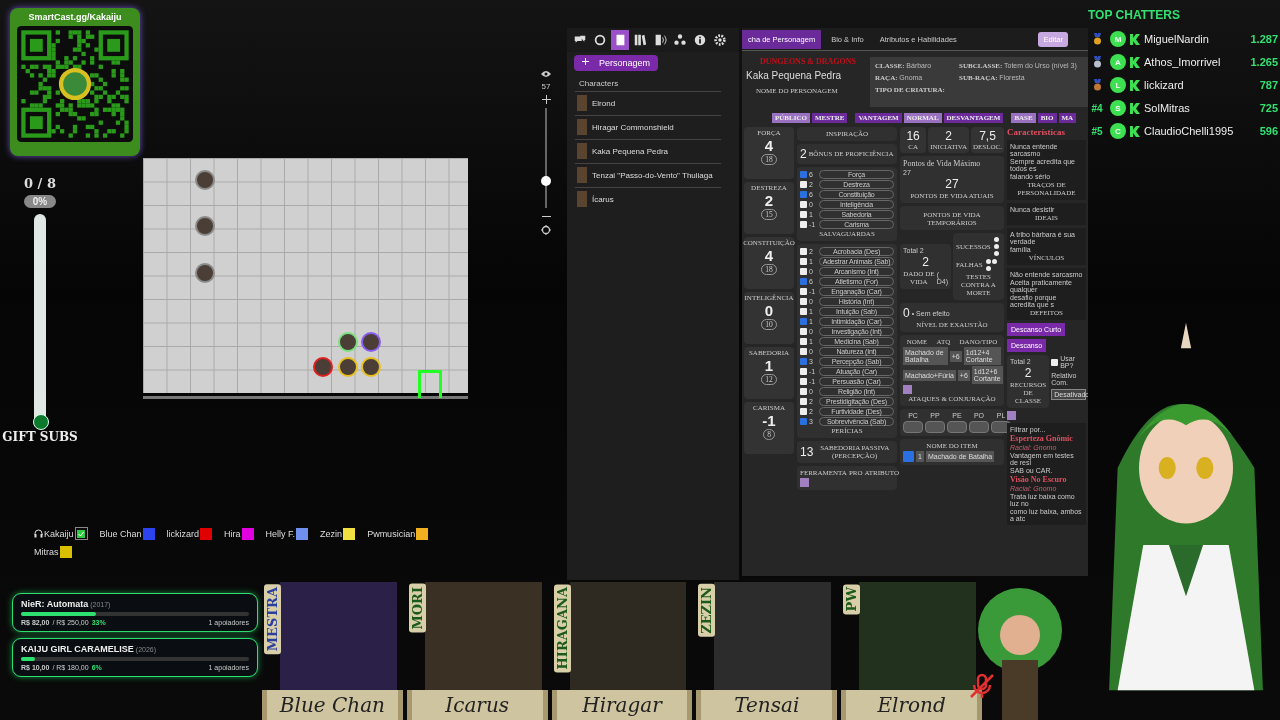  I want to click on muted-microphone-icon, so click(982, 686).